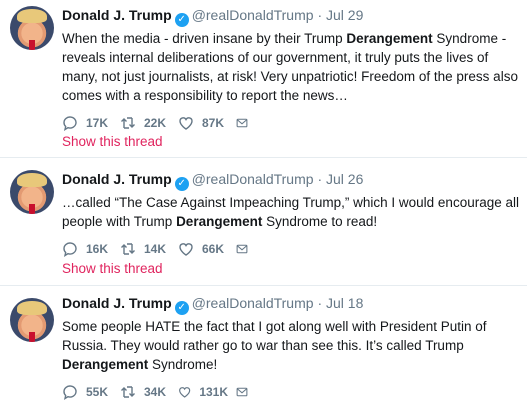  I want to click on reply-button: 17K, so click(87, 123).